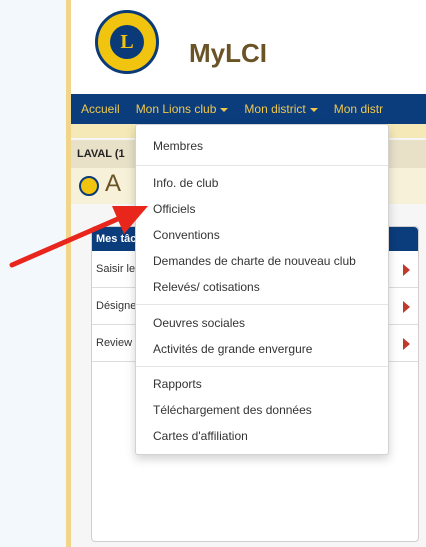  What do you see at coordinates (78, 237) in the screenshot?
I see `pointer-arrow-icon` at bounding box center [78, 237].